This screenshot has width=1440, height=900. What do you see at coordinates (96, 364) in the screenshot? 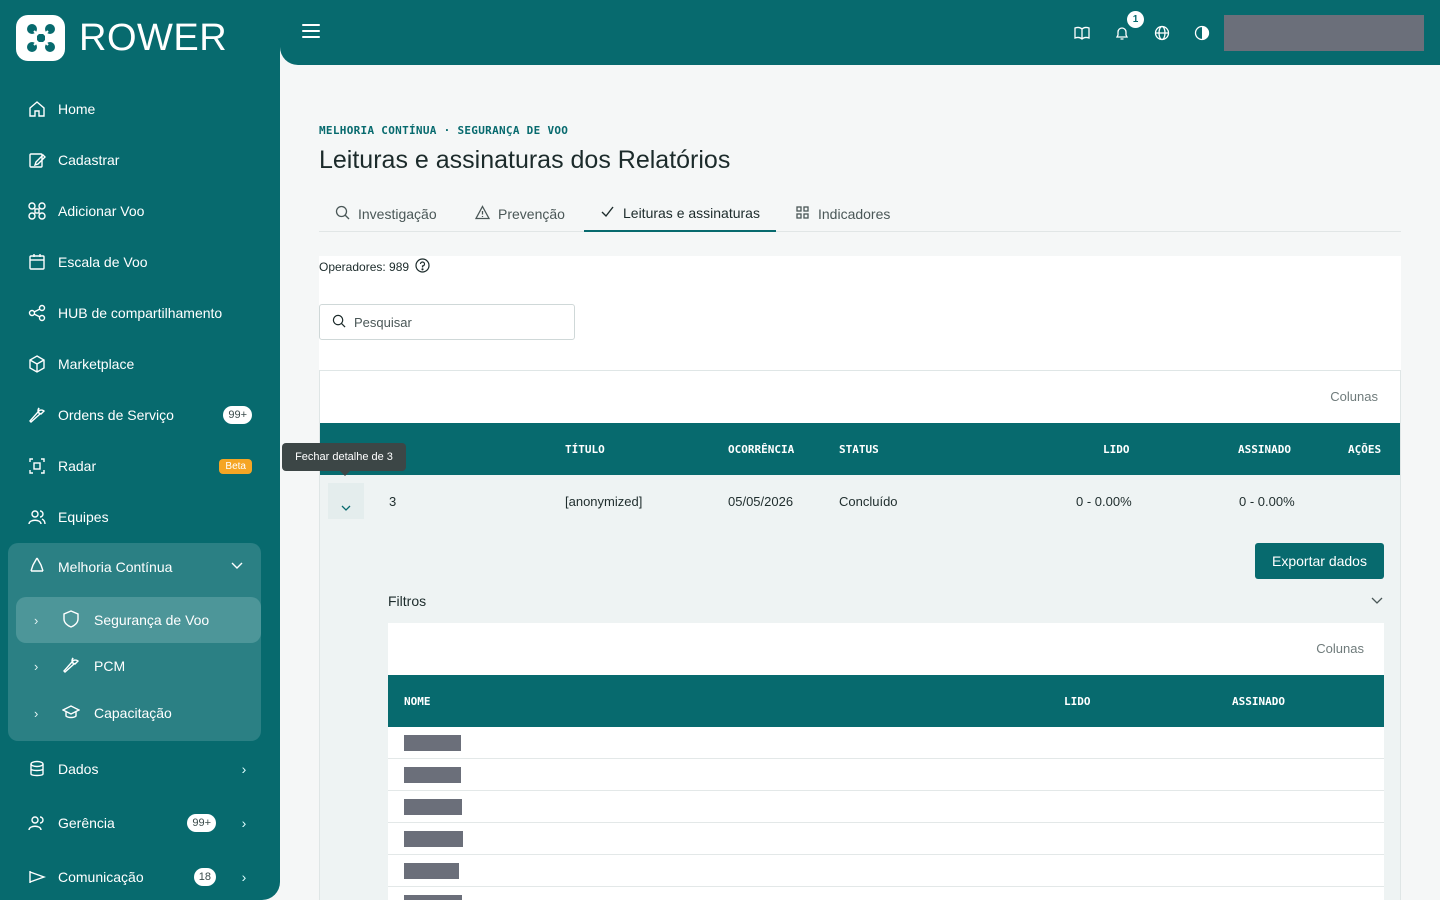
I see `sidebar-item-label: Marketplace` at bounding box center [96, 364].